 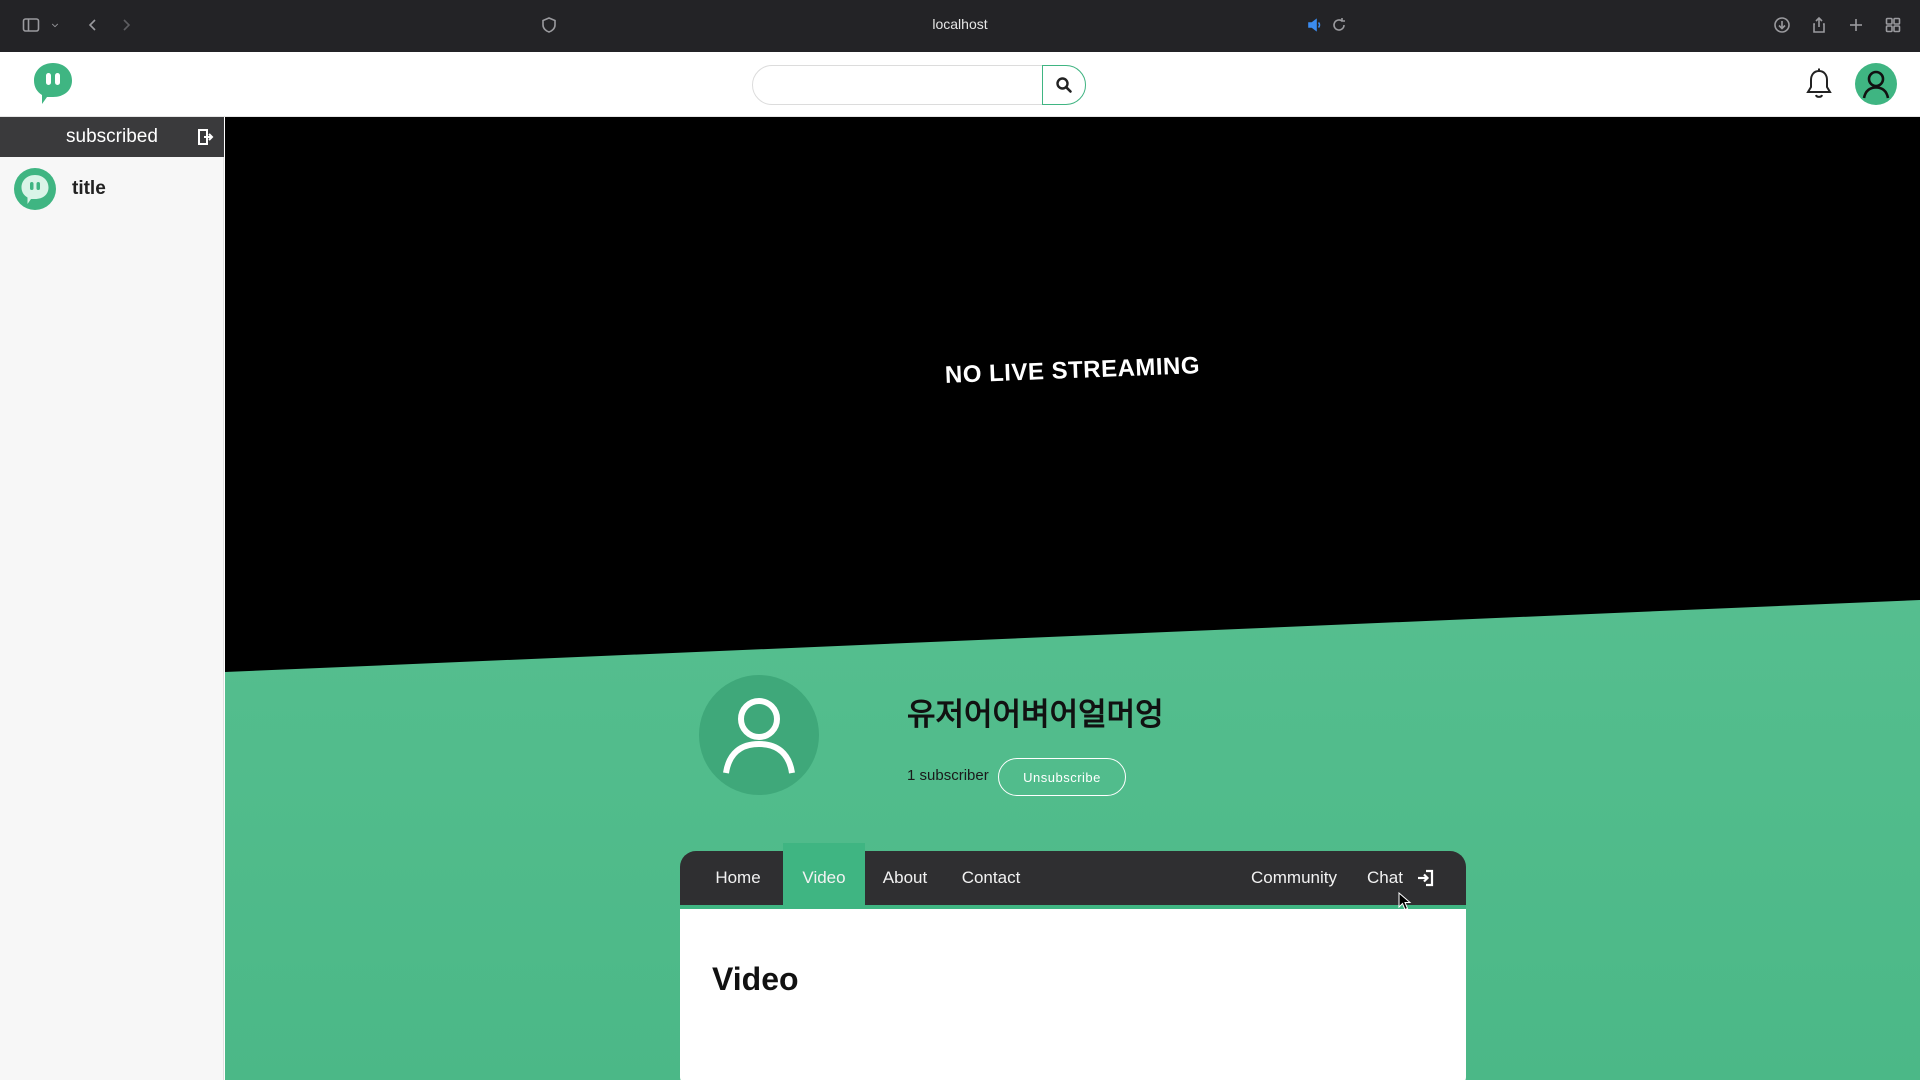 I want to click on bell-icon, so click(x=1819, y=84).